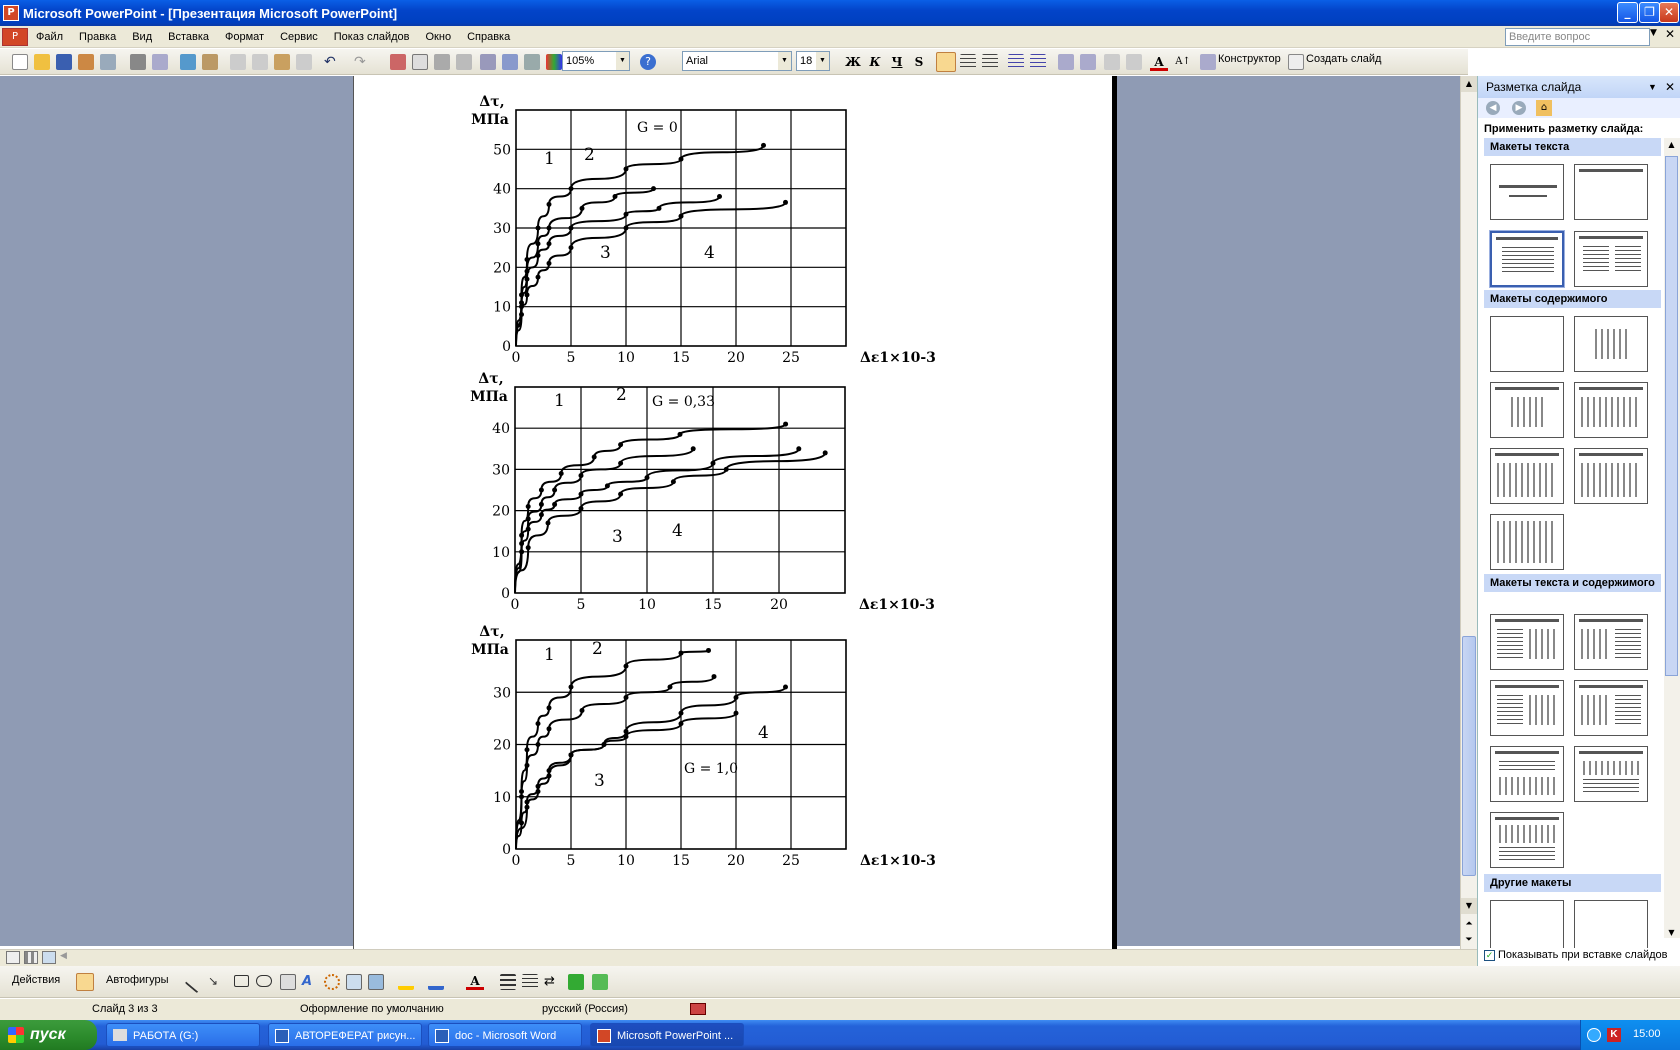 The width and height of the screenshot is (1680, 1050). What do you see at coordinates (1652, 87) in the screenshot?
I see `task-pane-menu-icon: ▼` at bounding box center [1652, 87].